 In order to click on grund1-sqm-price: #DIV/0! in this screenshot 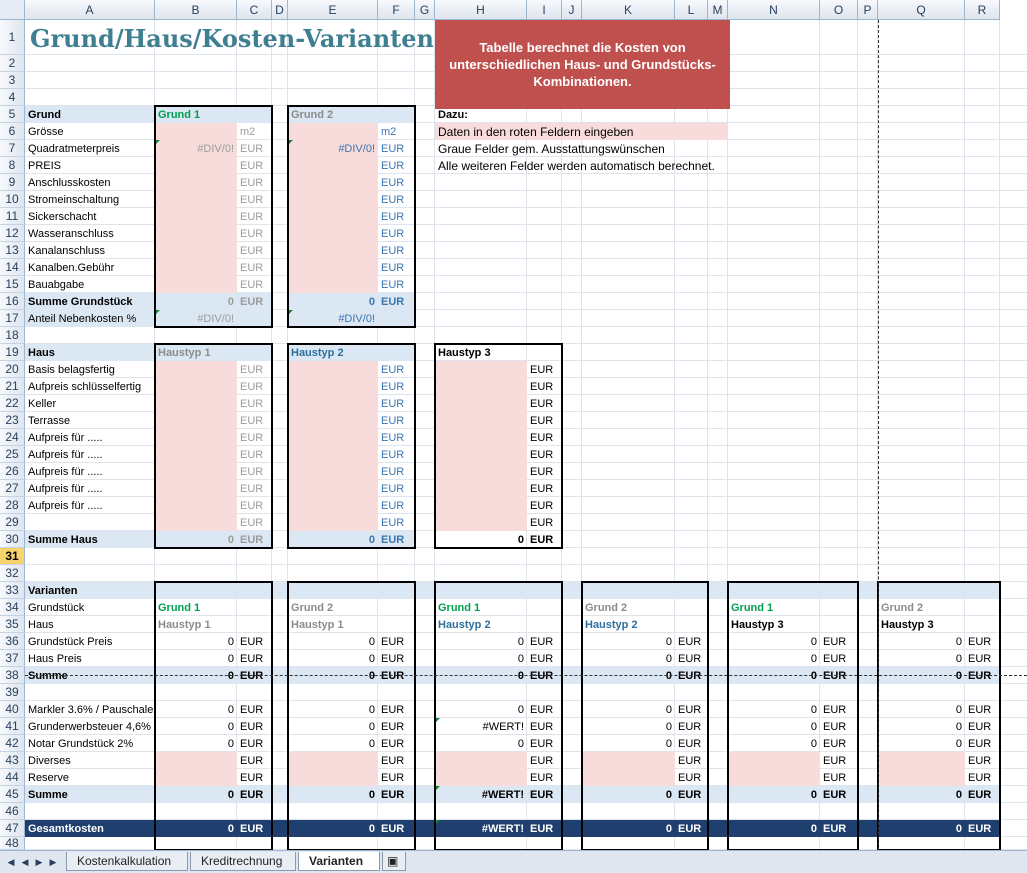, I will do `click(196, 148)`.